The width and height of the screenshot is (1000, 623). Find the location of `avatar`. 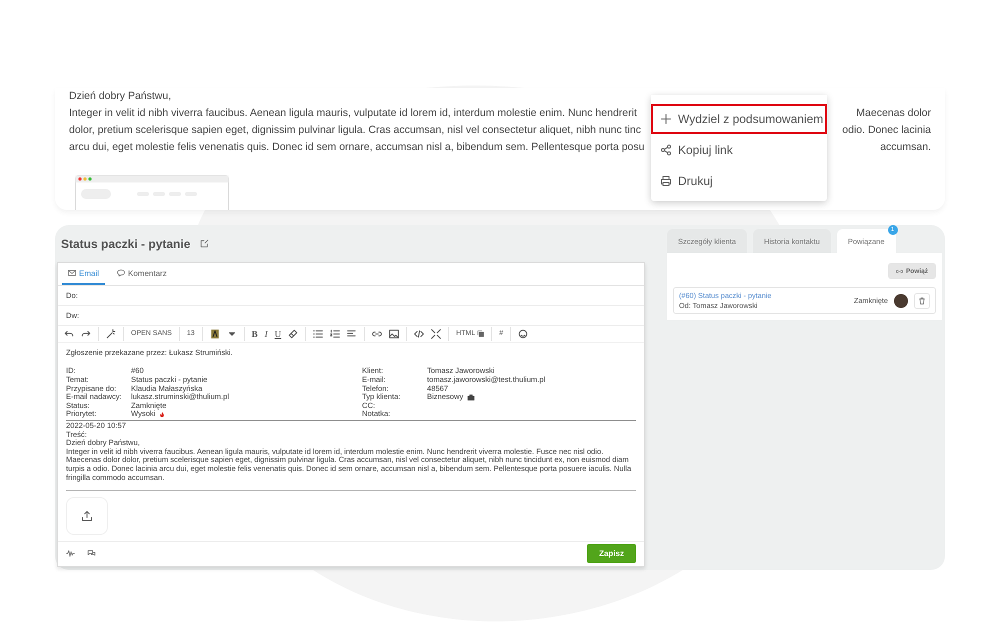

avatar is located at coordinates (901, 301).